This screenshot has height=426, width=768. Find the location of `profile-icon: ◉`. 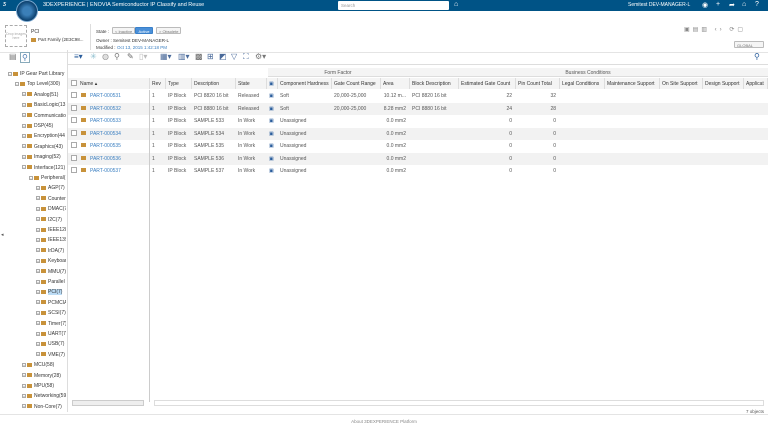

profile-icon: ◉ is located at coordinates (705, 5).